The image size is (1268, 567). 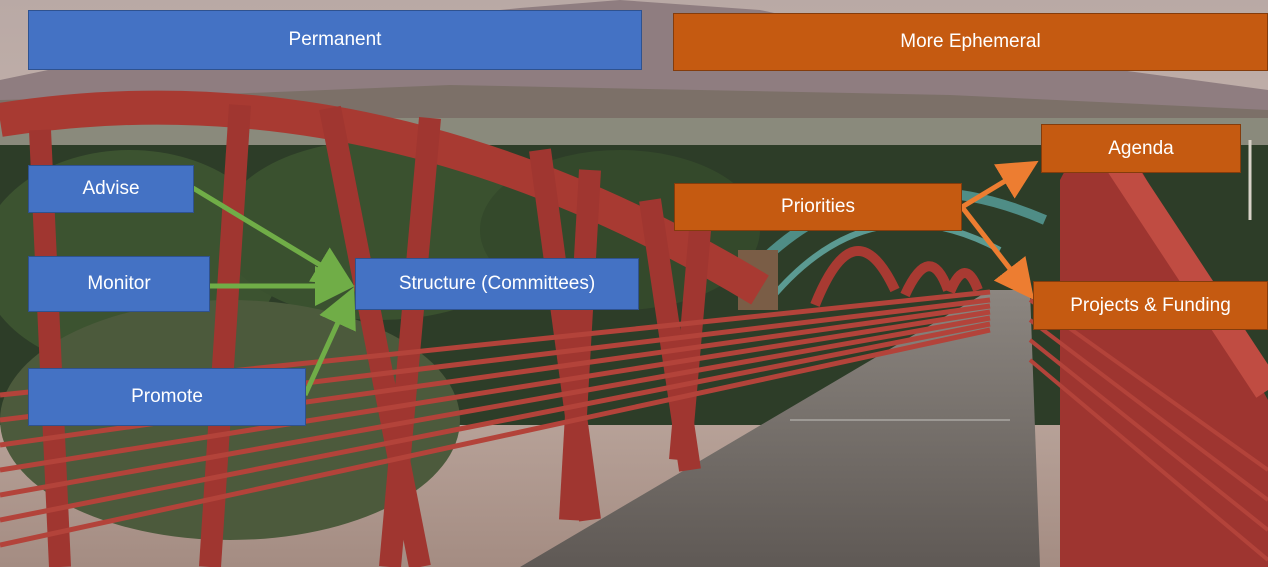 I want to click on permanent-header: Permanent, so click(x=335, y=40).